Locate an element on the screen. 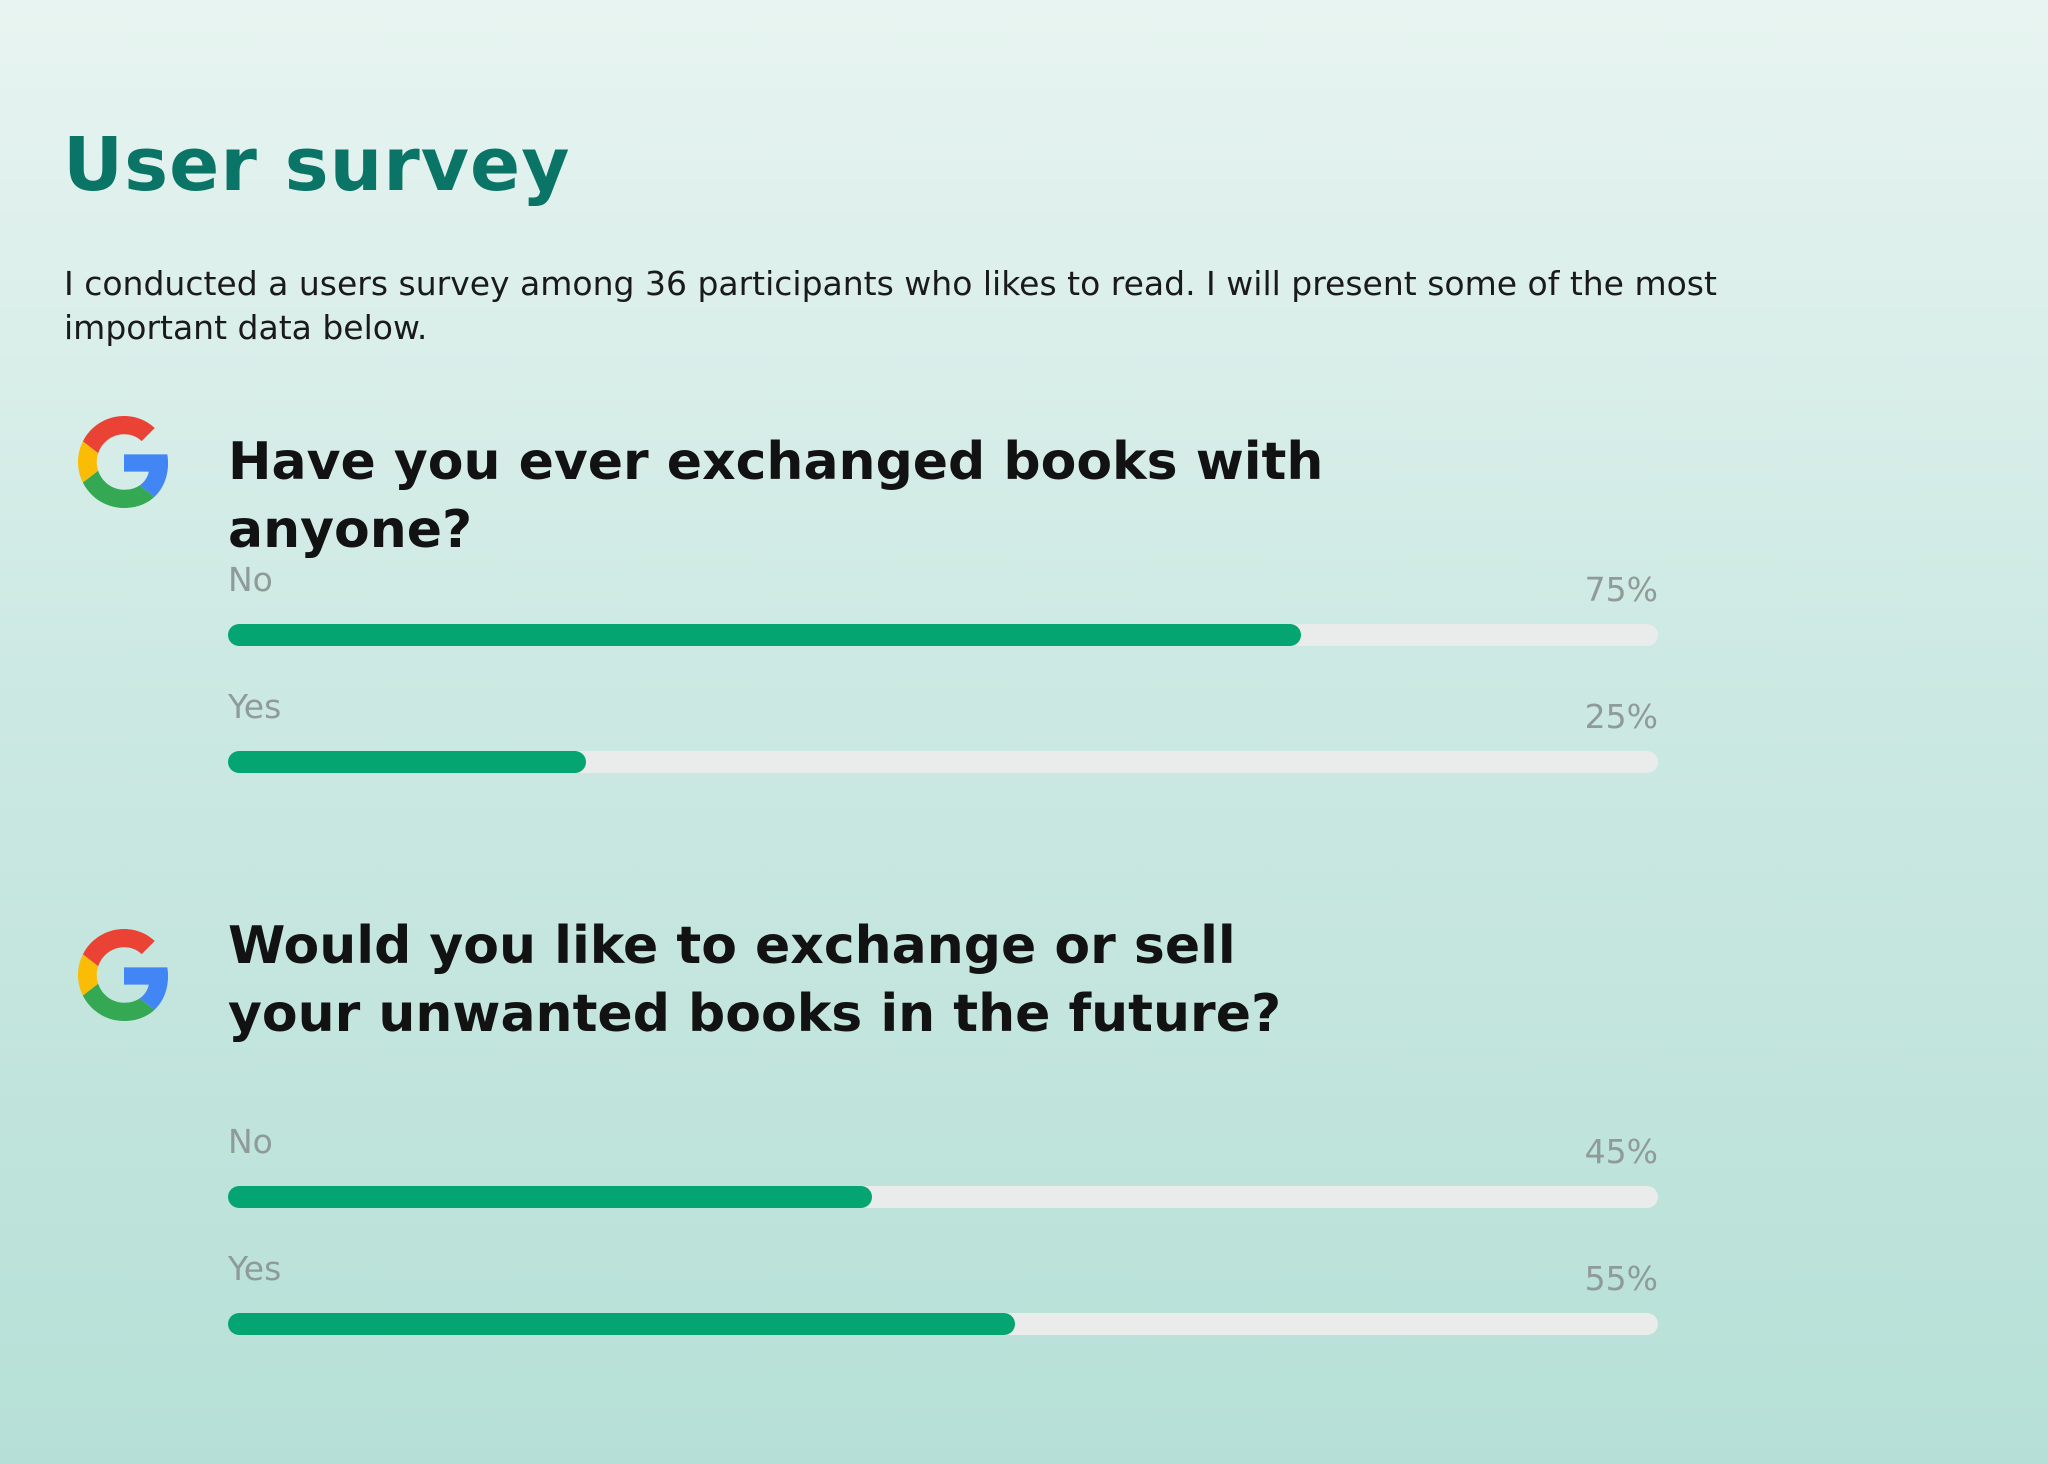 This screenshot has width=2048, height=1464. page-title: User survey is located at coordinates (317, 165).